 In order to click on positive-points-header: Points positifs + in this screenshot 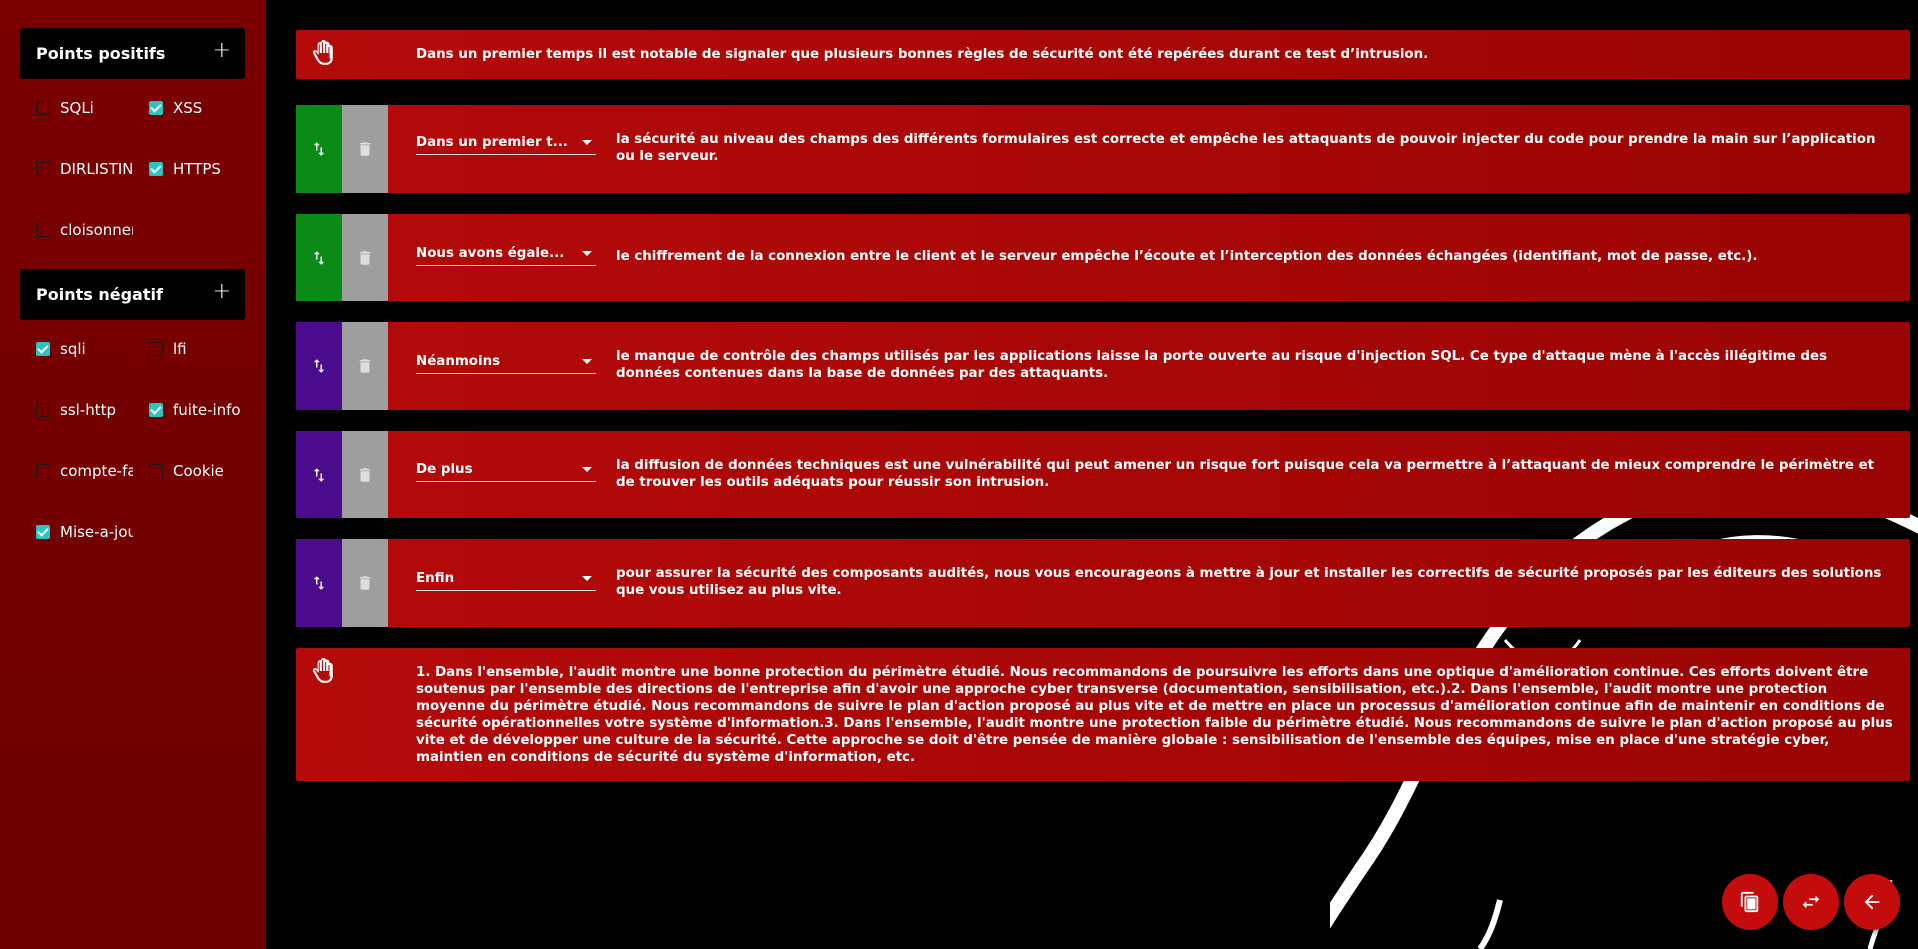, I will do `click(132, 53)`.